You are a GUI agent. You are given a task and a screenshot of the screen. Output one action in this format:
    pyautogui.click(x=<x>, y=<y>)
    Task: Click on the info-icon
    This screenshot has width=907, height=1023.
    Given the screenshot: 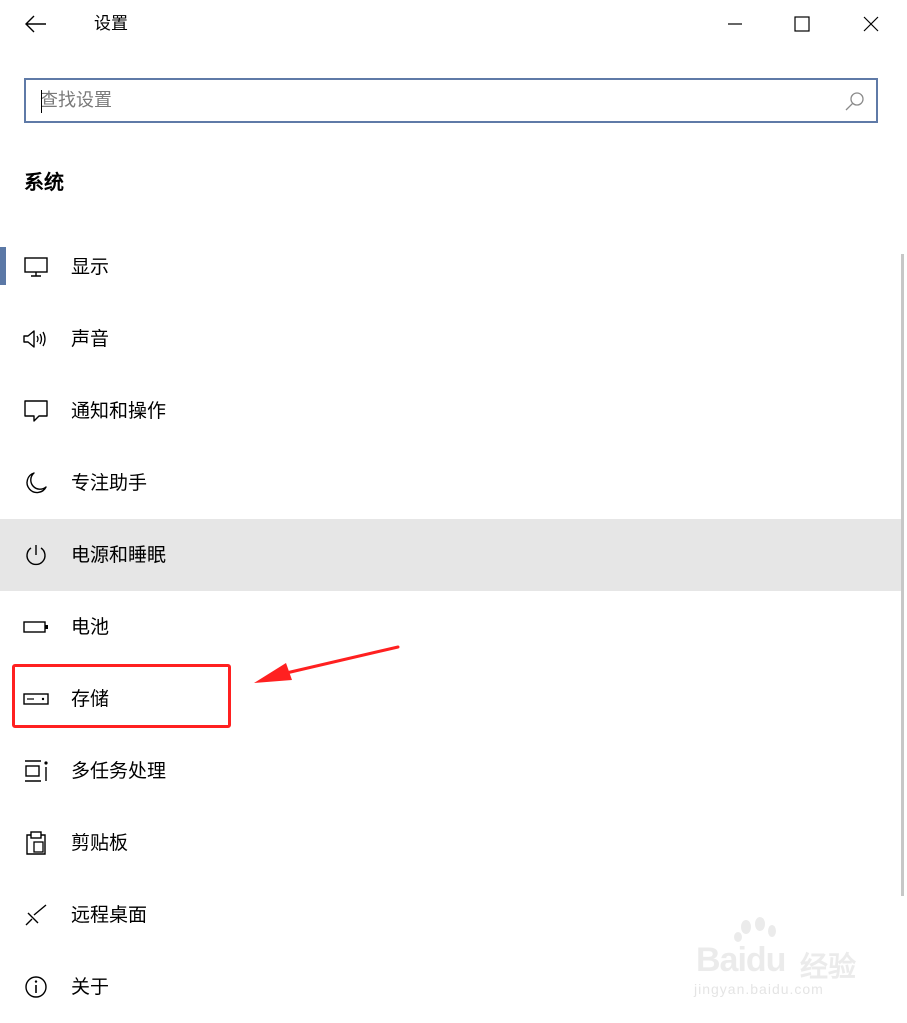 What is the action you would take?
    pyautogui.click(x=36, y=987)
    